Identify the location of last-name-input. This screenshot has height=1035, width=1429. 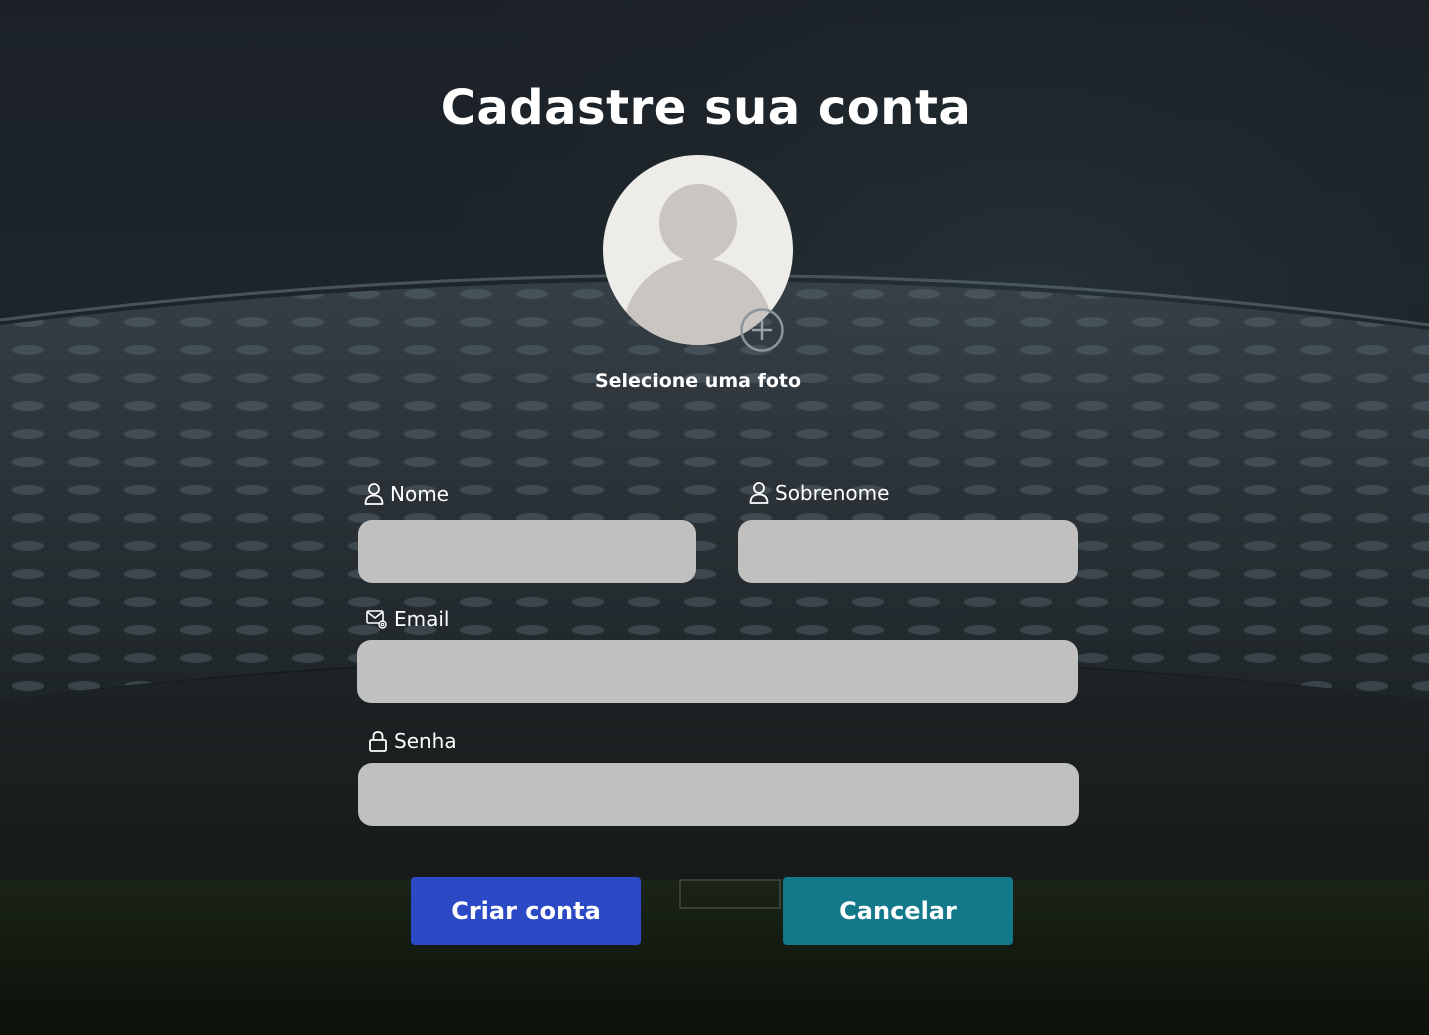
(908, 551).